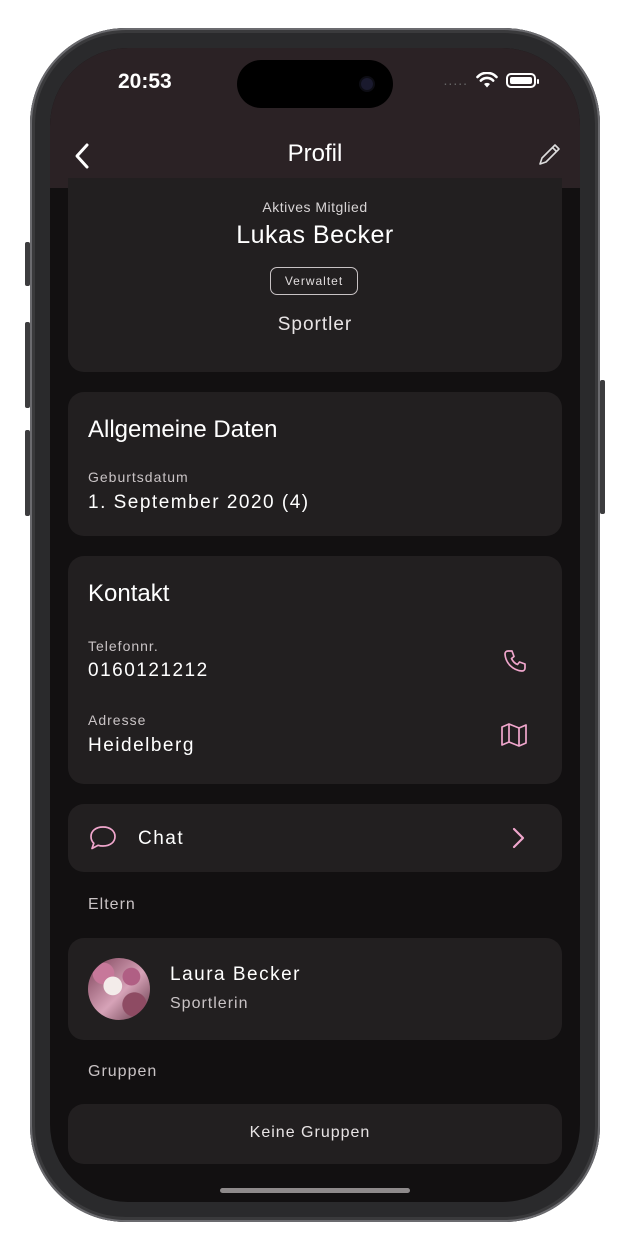  What do you see at coordinates (315, 84) in the screenshot?
I see `dynamic-island` at bounding box center [315, 84].